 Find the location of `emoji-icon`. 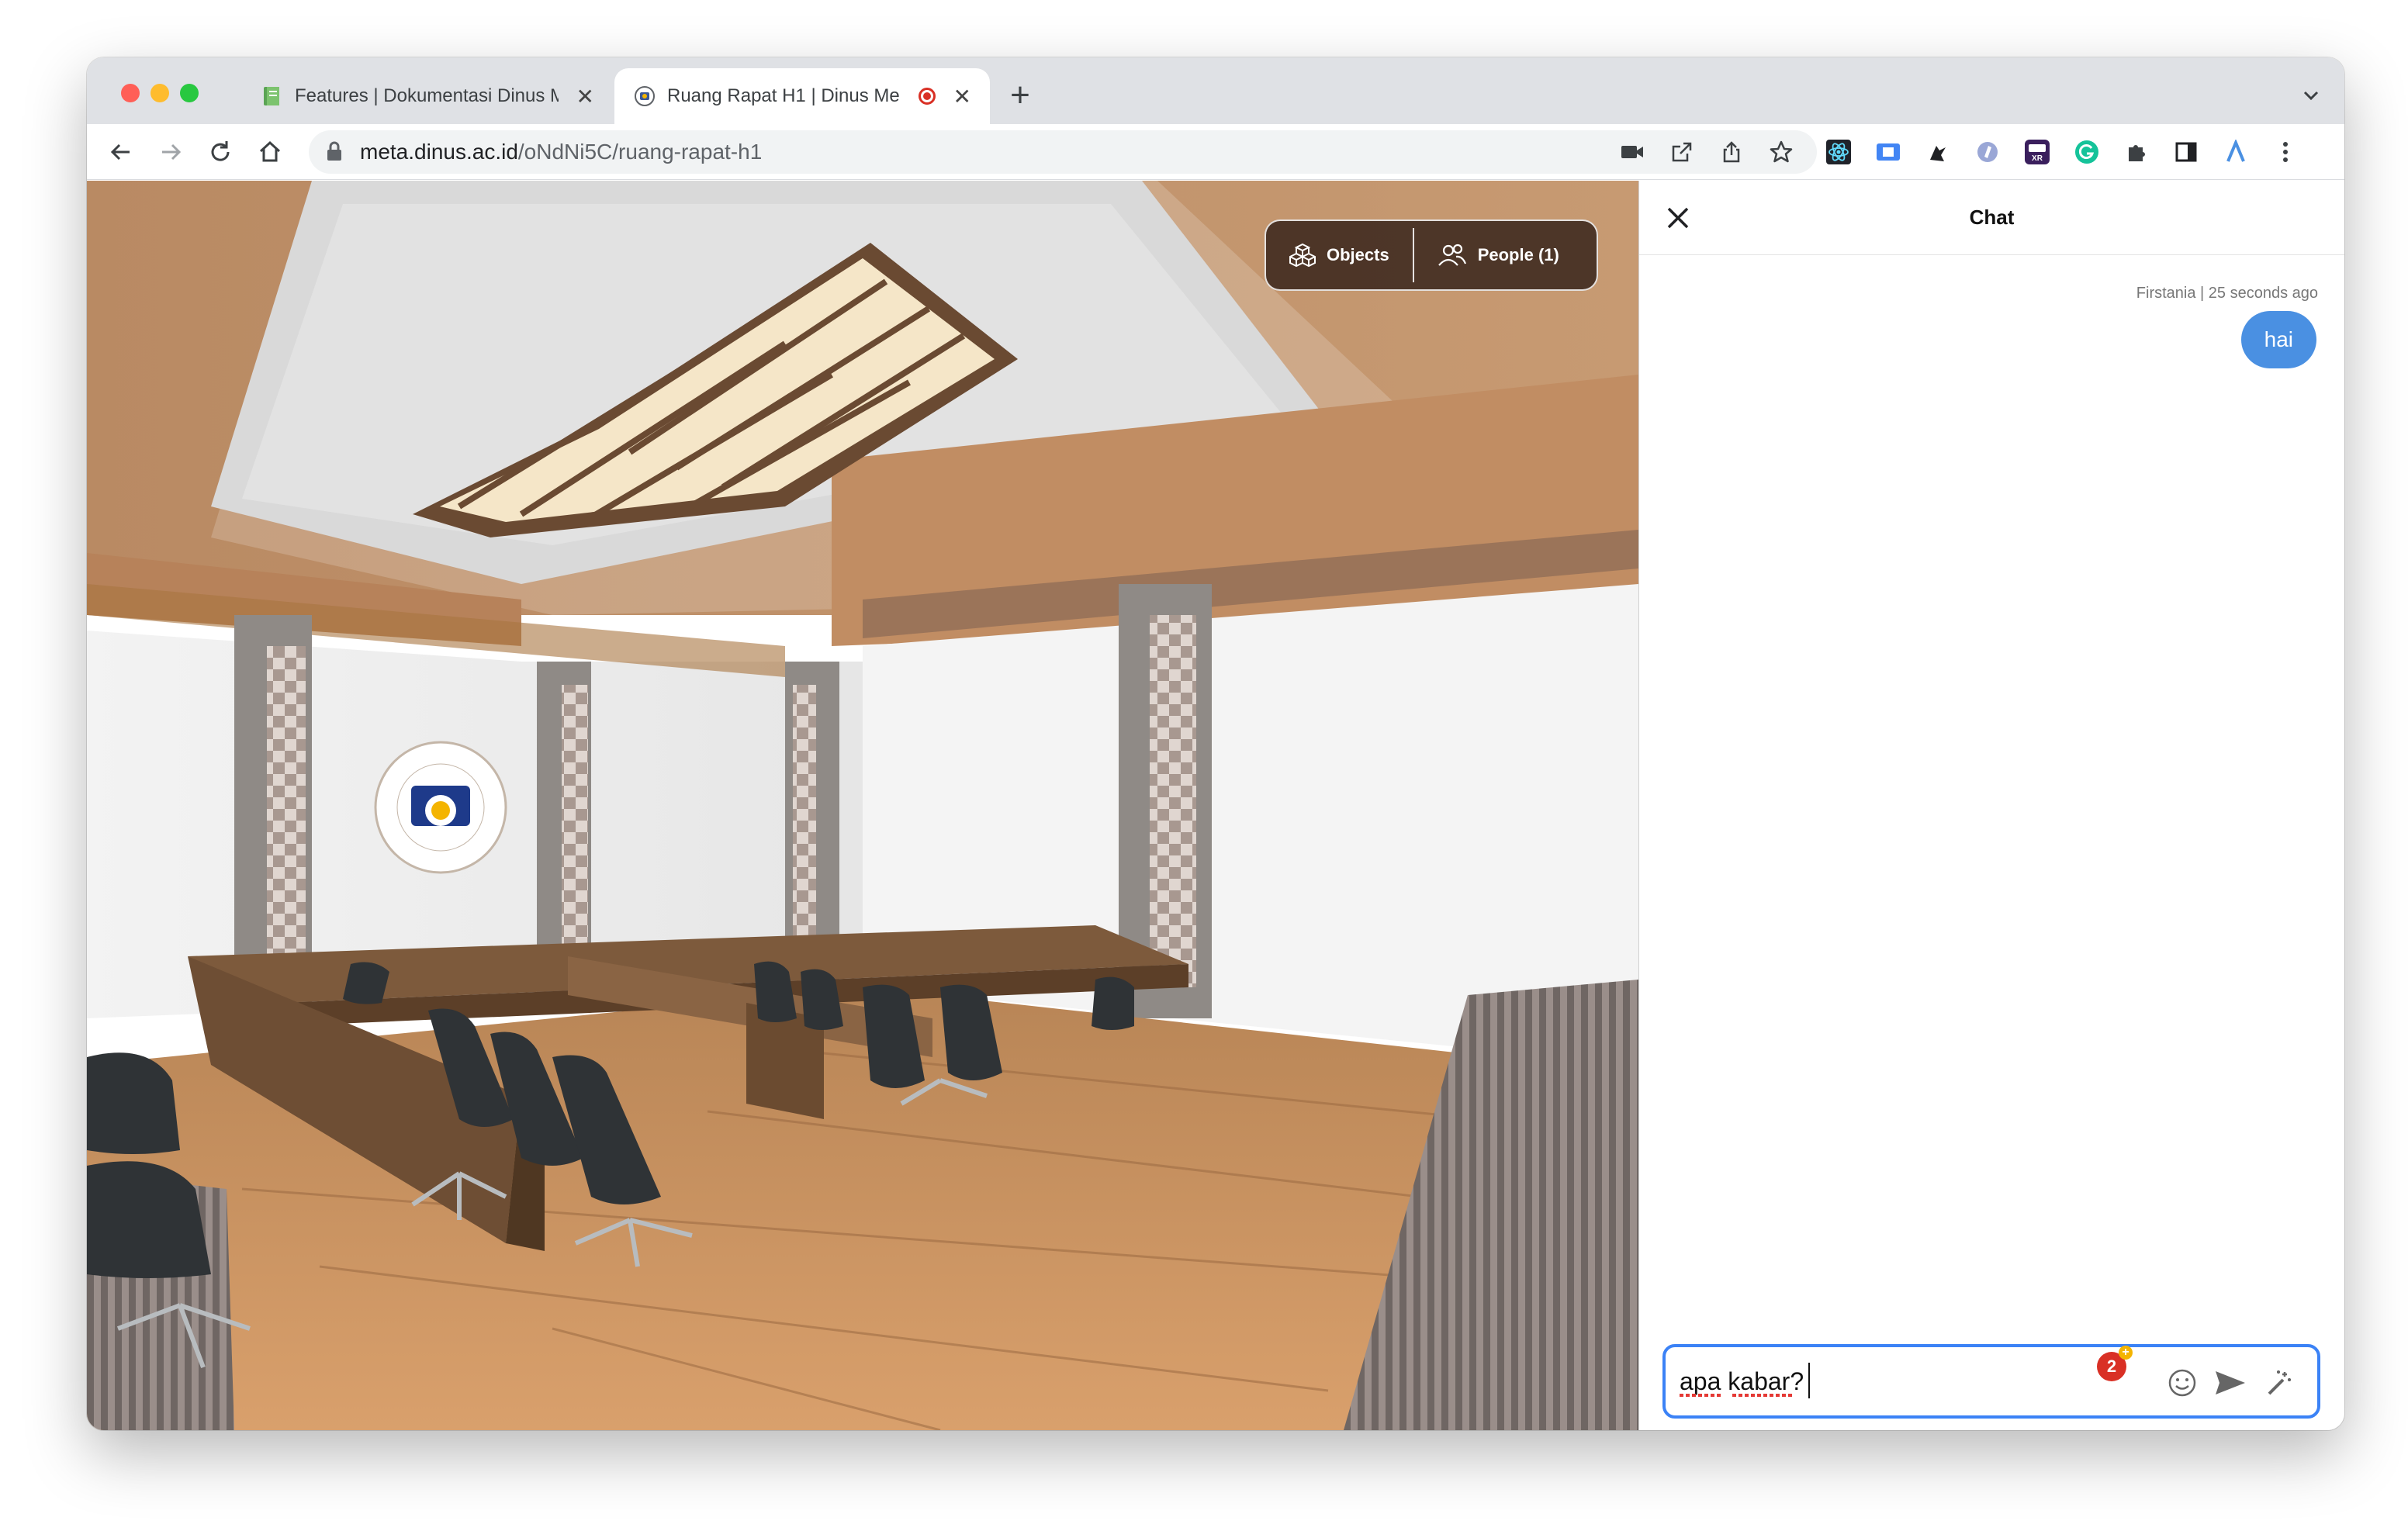

emoji-icon is located at coordinates (2182, 1382).